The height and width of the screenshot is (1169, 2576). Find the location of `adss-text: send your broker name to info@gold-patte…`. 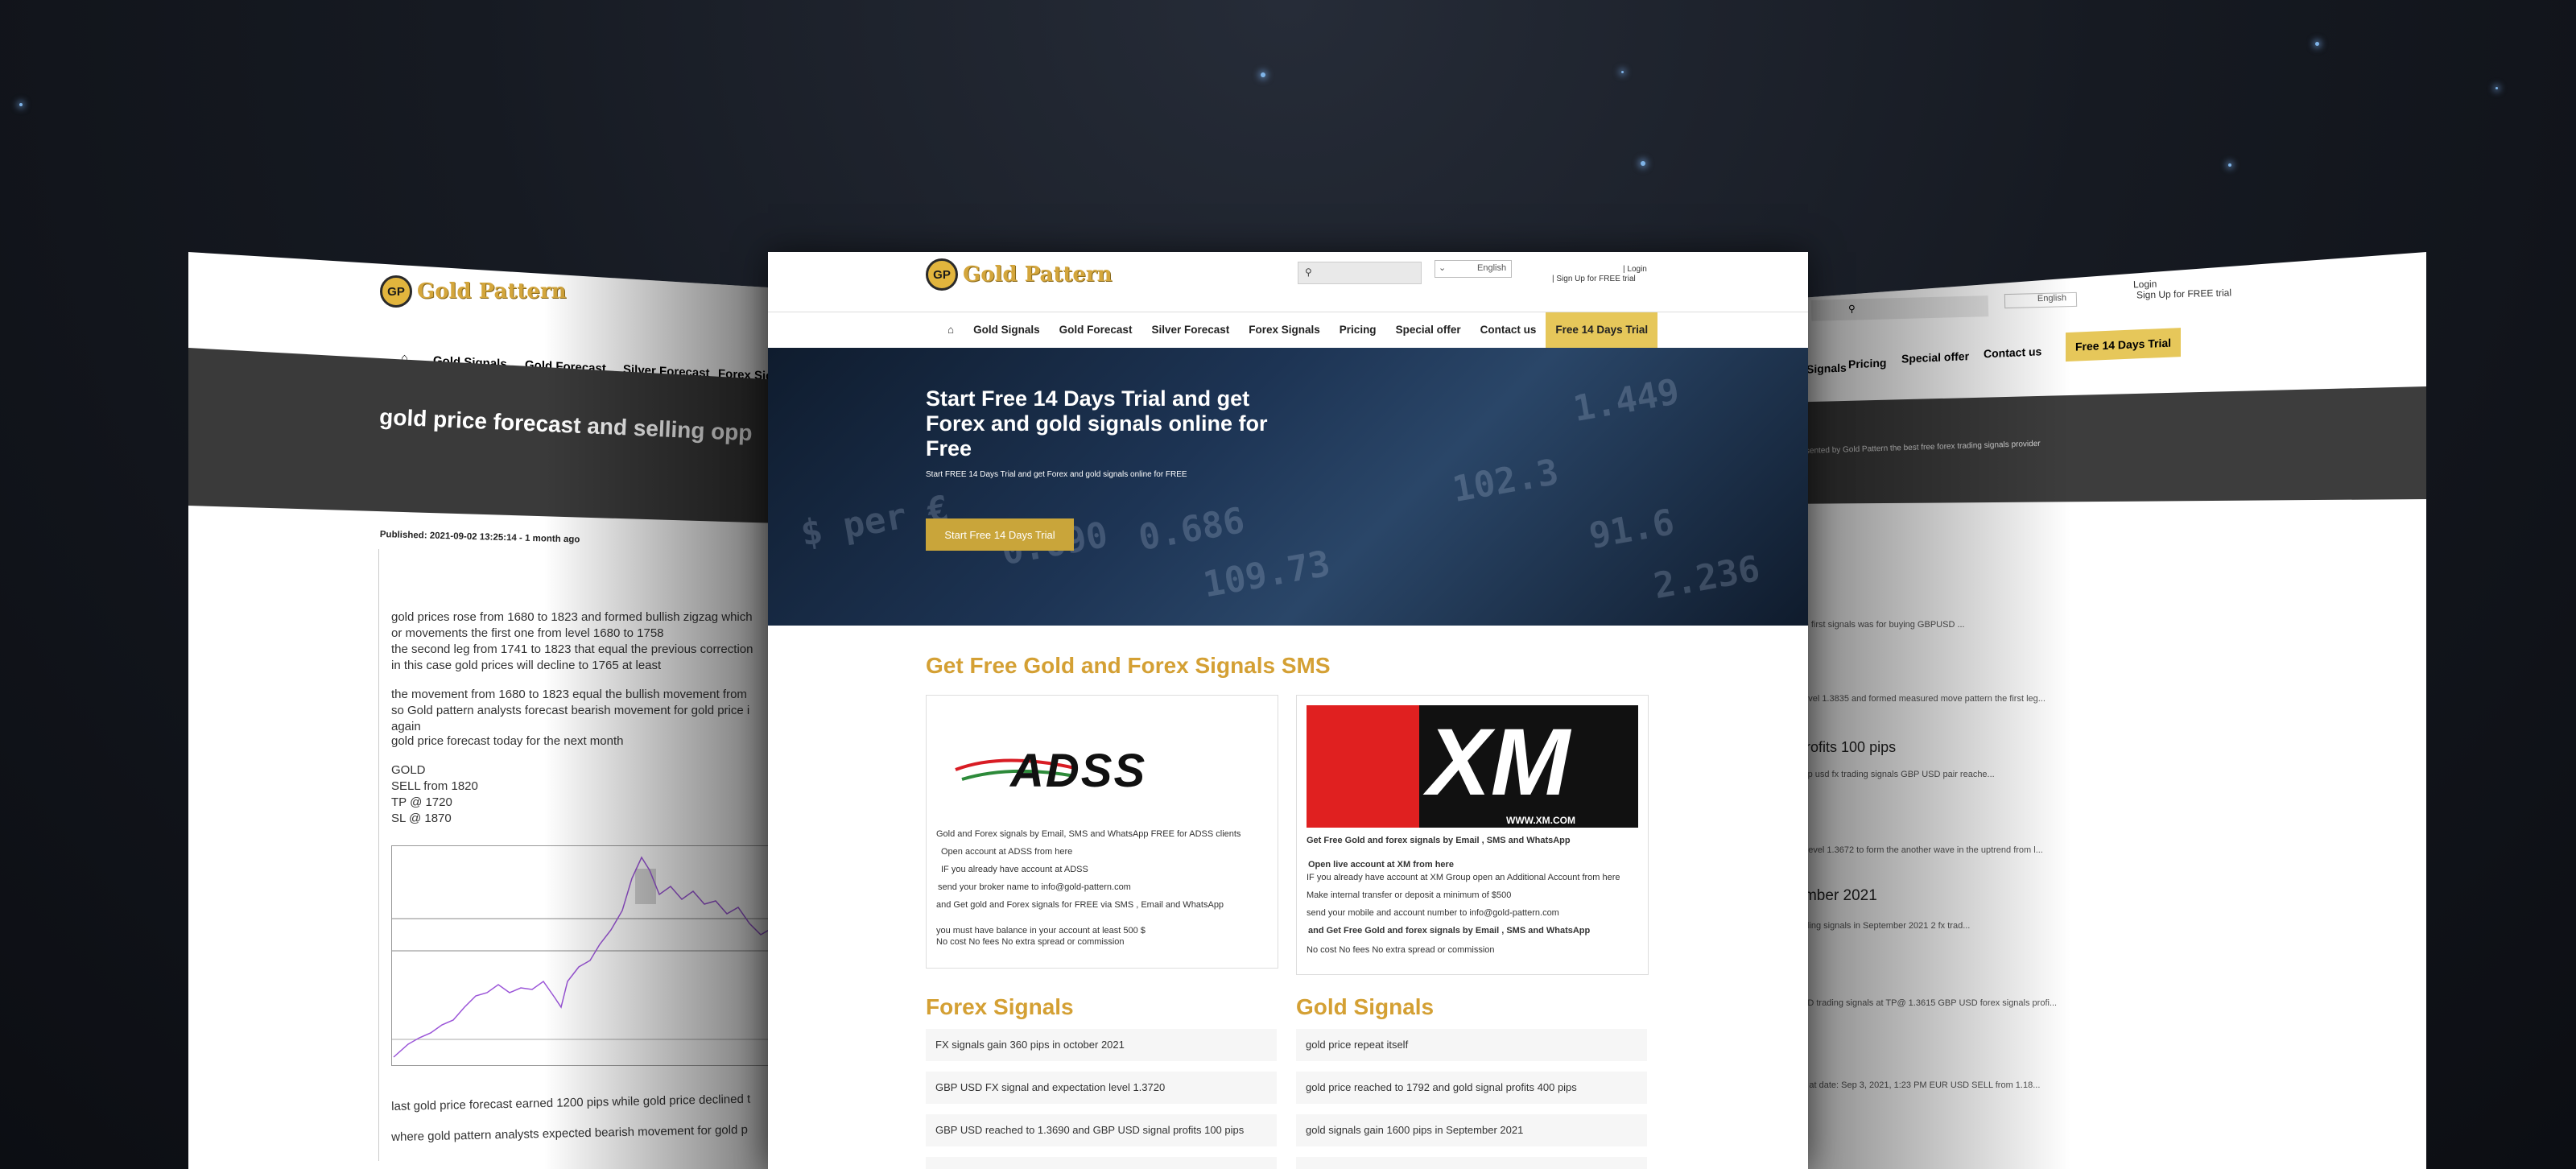

adss-text: send your broker name to info@gold-patte… is located at coordinates (1034, 887).